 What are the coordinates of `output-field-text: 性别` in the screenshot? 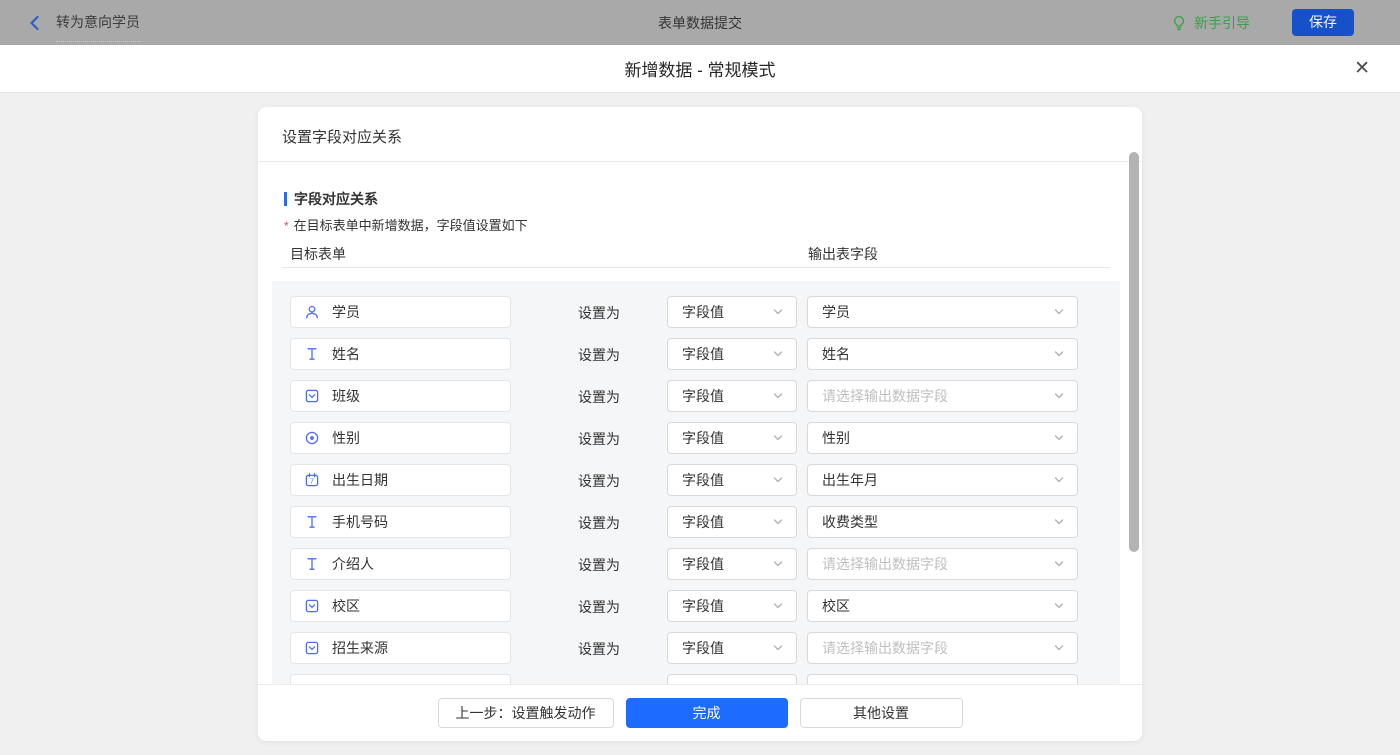 It's located at (836, 438).